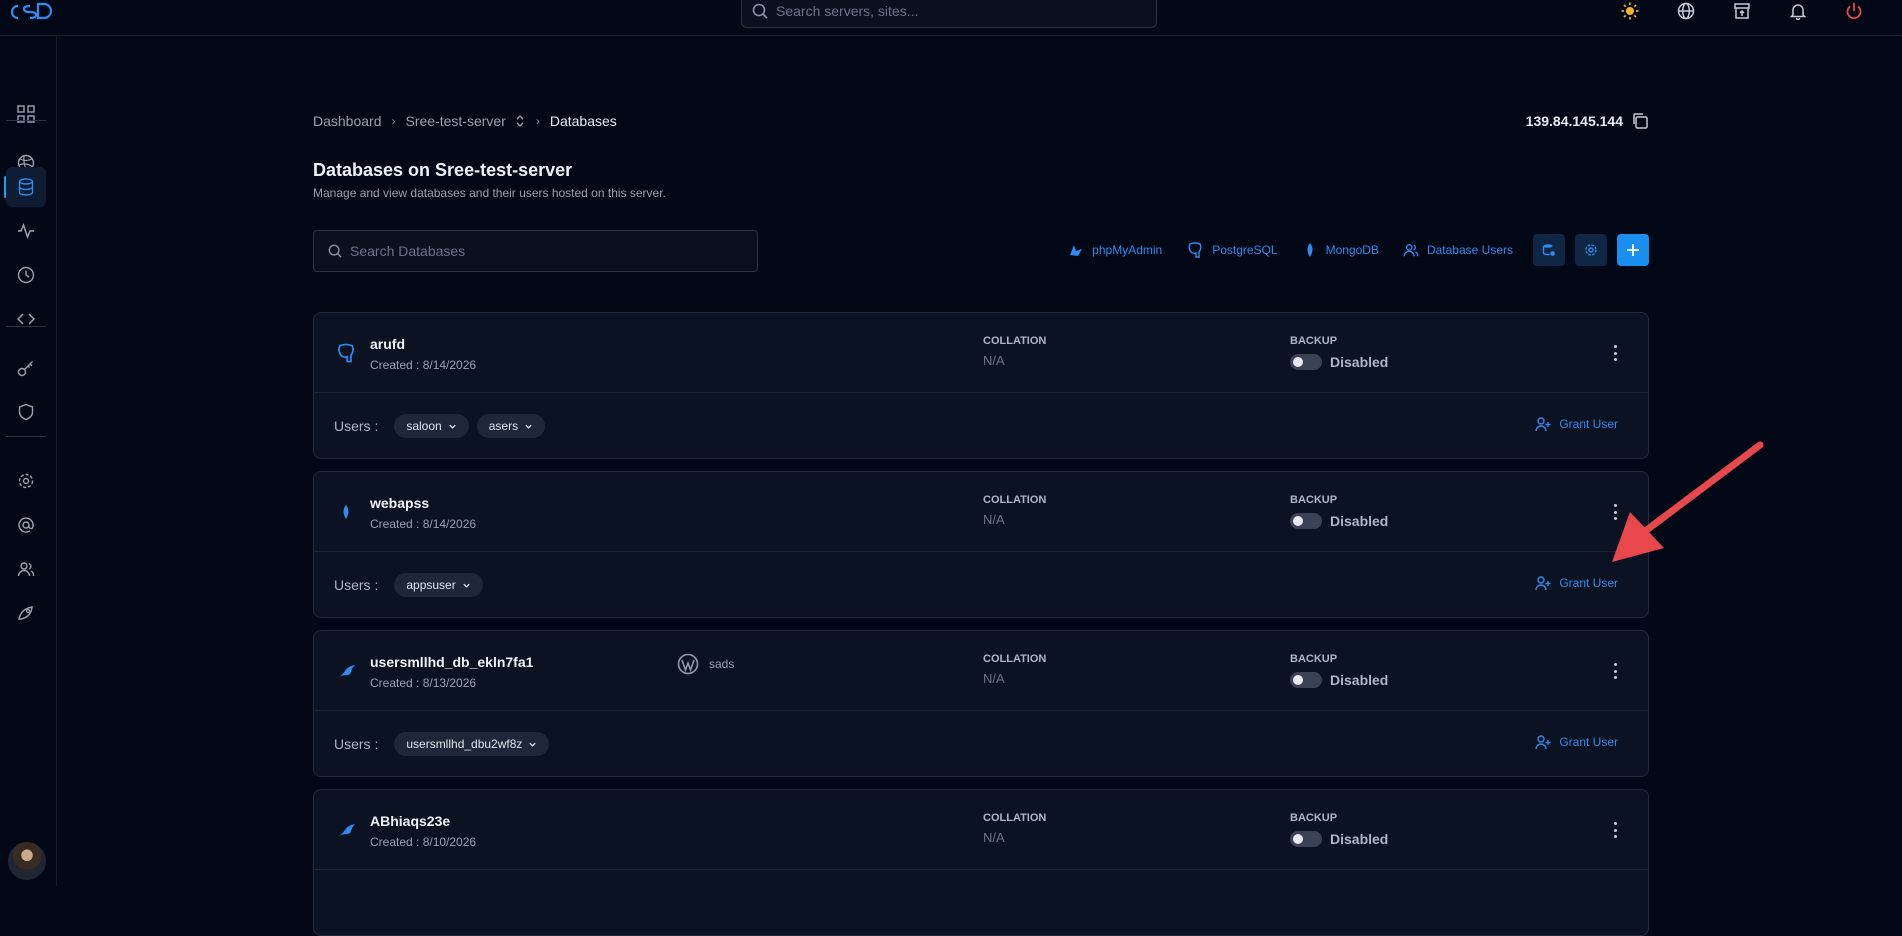  I want to click on user-chip: appsuser, so click(438, 585).